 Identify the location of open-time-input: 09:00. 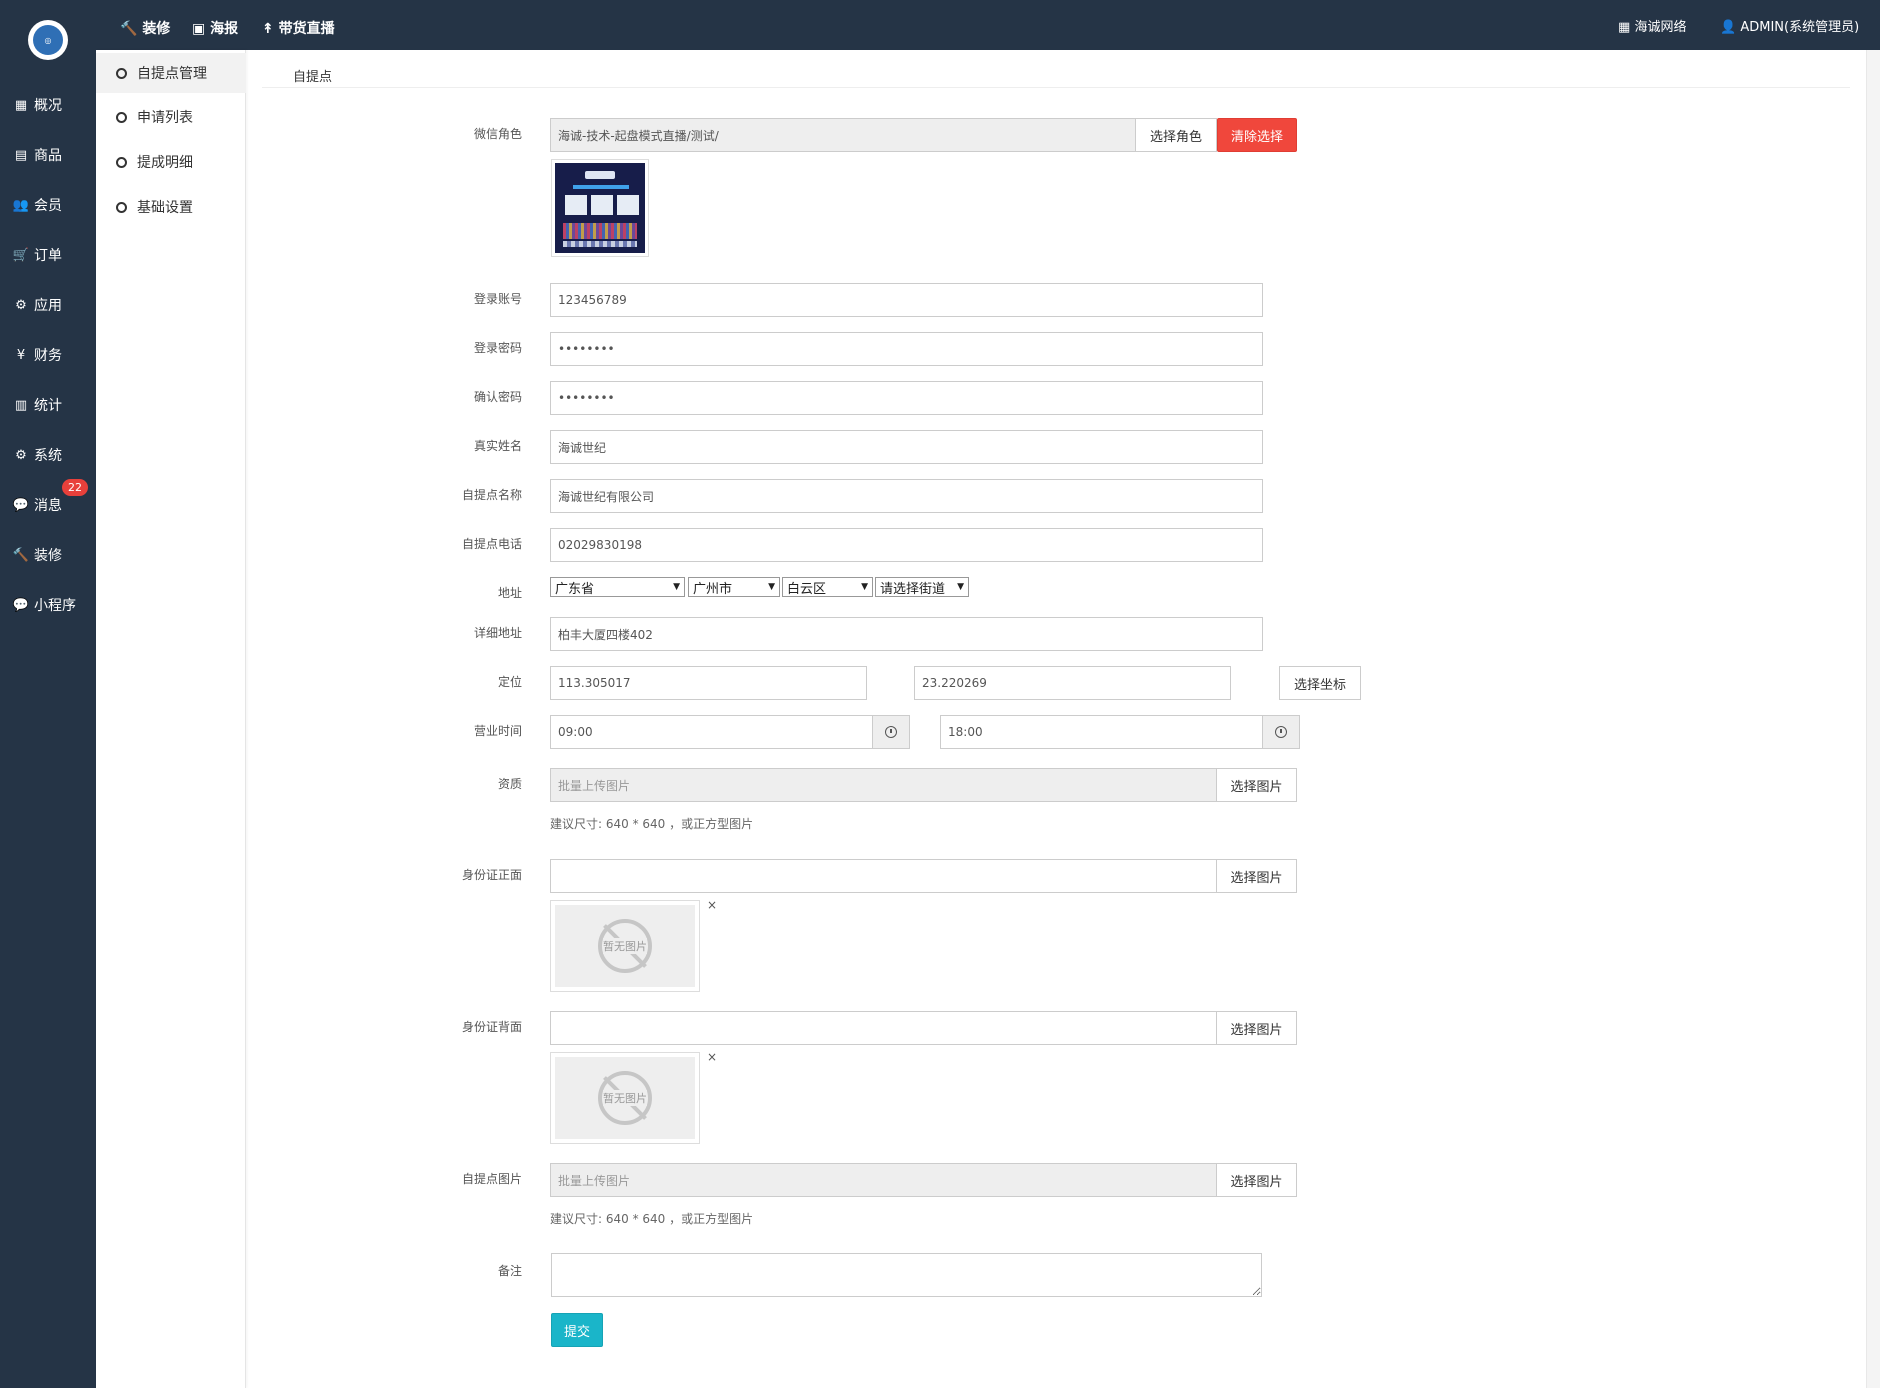
(711, 732).